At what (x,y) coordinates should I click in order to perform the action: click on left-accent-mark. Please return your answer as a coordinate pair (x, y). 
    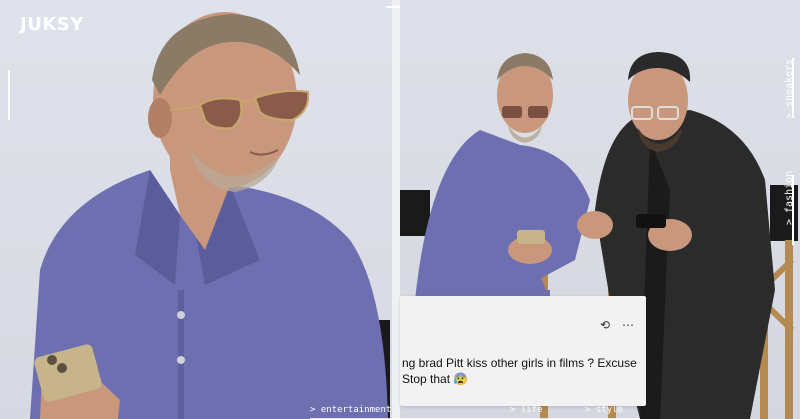
    Looking at the image, I should click on (9, 95).